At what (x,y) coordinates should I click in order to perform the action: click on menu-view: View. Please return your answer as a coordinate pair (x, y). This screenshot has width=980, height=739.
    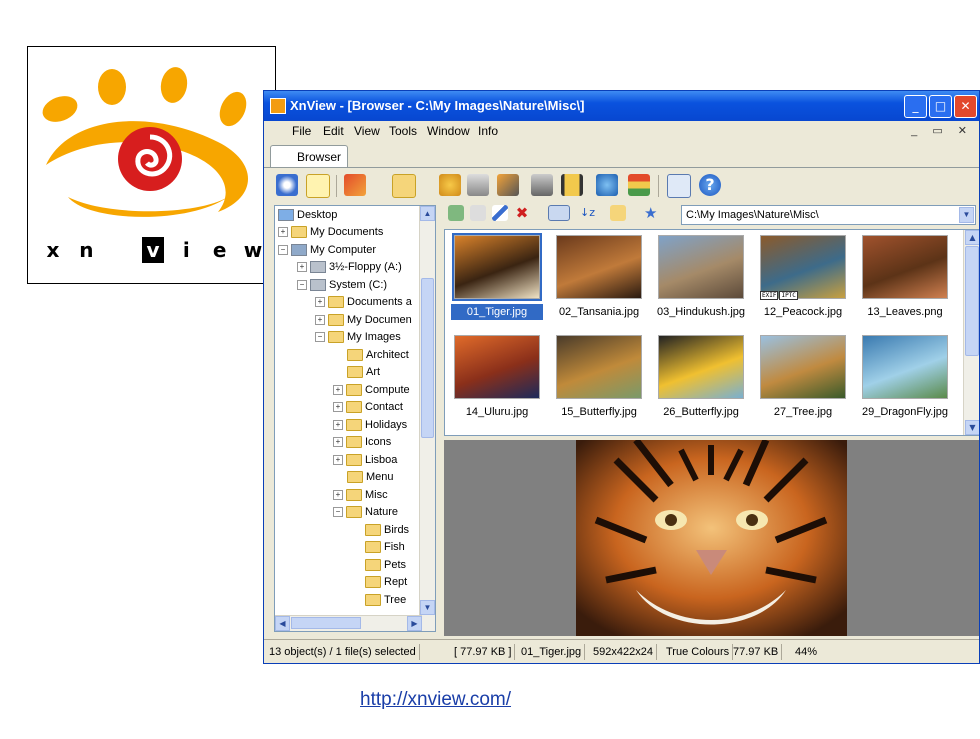
    Looking at the image, I should click on (367, 131).